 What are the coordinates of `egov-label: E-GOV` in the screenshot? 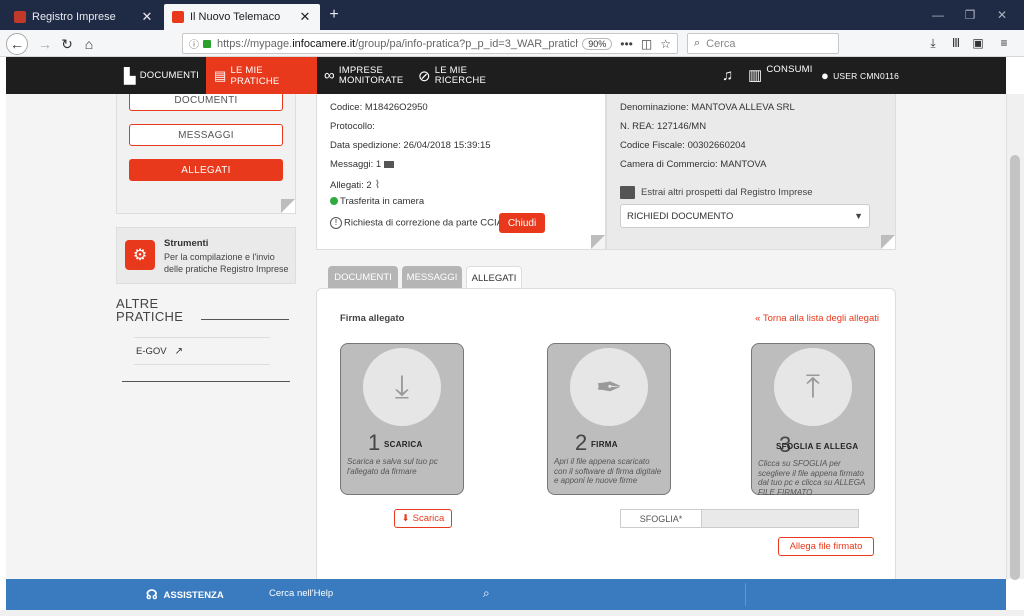 It's located at (151, 351).